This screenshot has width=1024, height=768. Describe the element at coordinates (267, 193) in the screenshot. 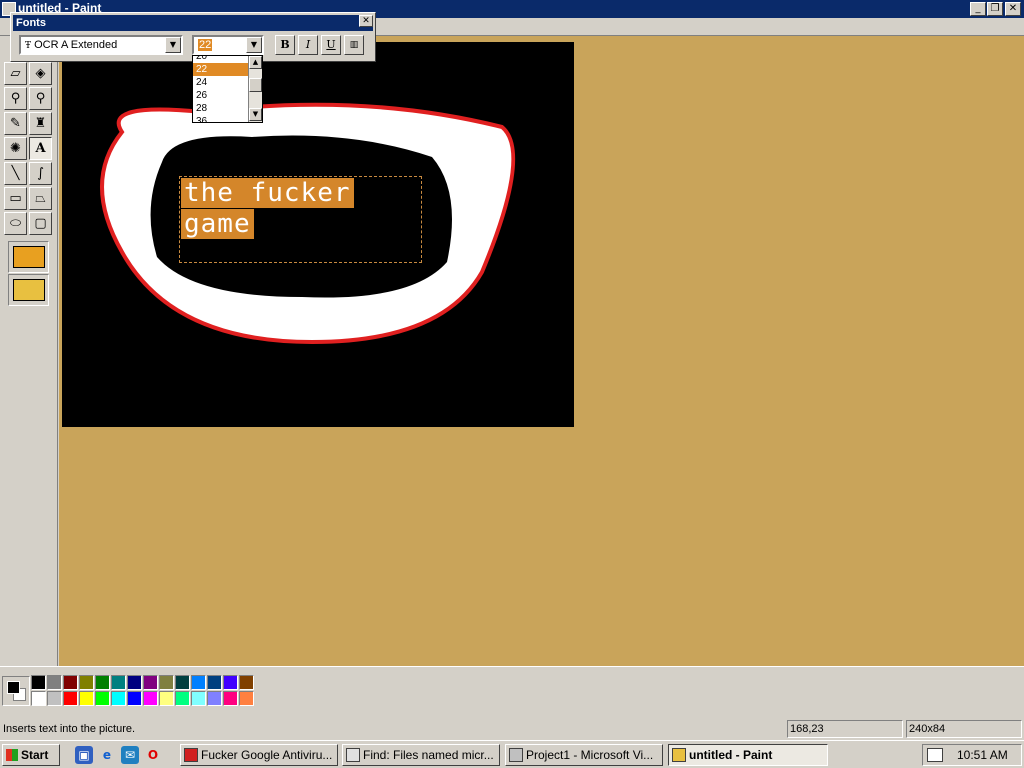

I see `canvas-text-line-1: the fucker` at that location.